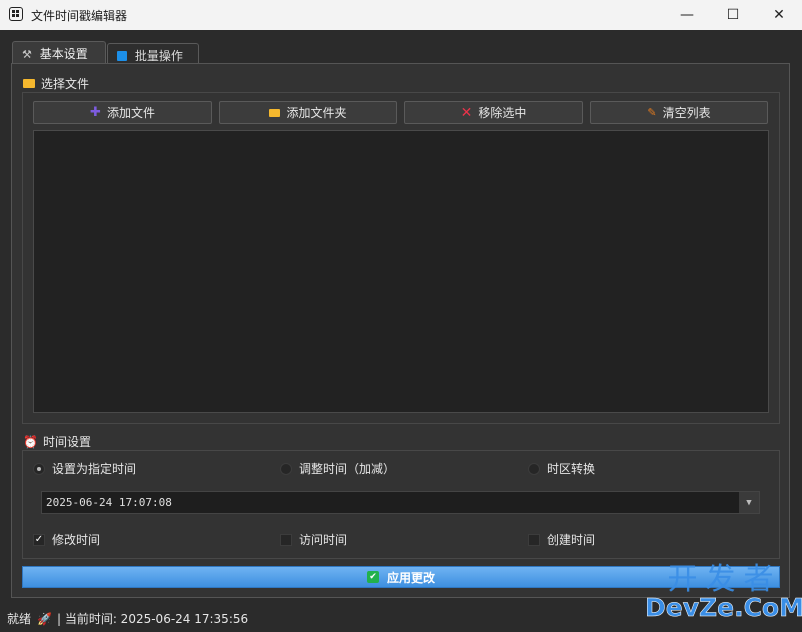 This screenshot has width=802, height=632. Describe the element at coordinates (466, 112) in the screenshot. I see `cross-icon: ✕` at that location.